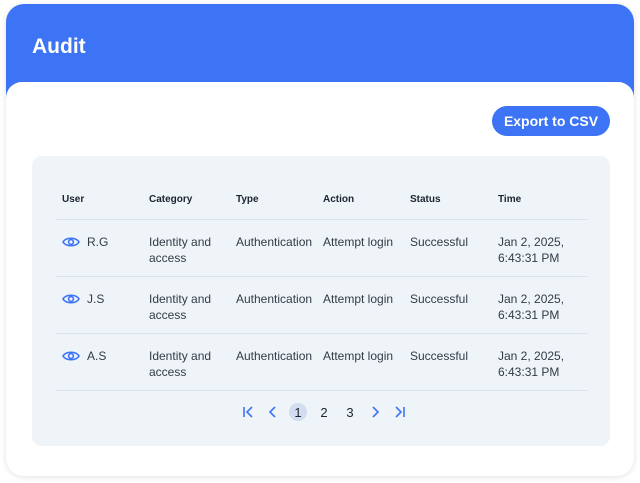  Describe the element at coordinates (509, 199) in the screenshot. I see `column-header-time: Time` at that location.